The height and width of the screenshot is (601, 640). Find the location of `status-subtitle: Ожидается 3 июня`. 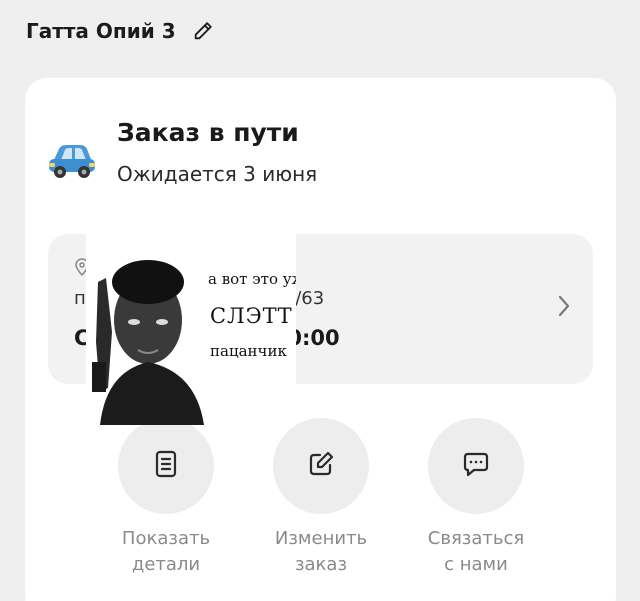

status-subtitle: Ожидается 3 июня is located at coordinates (217, 174).